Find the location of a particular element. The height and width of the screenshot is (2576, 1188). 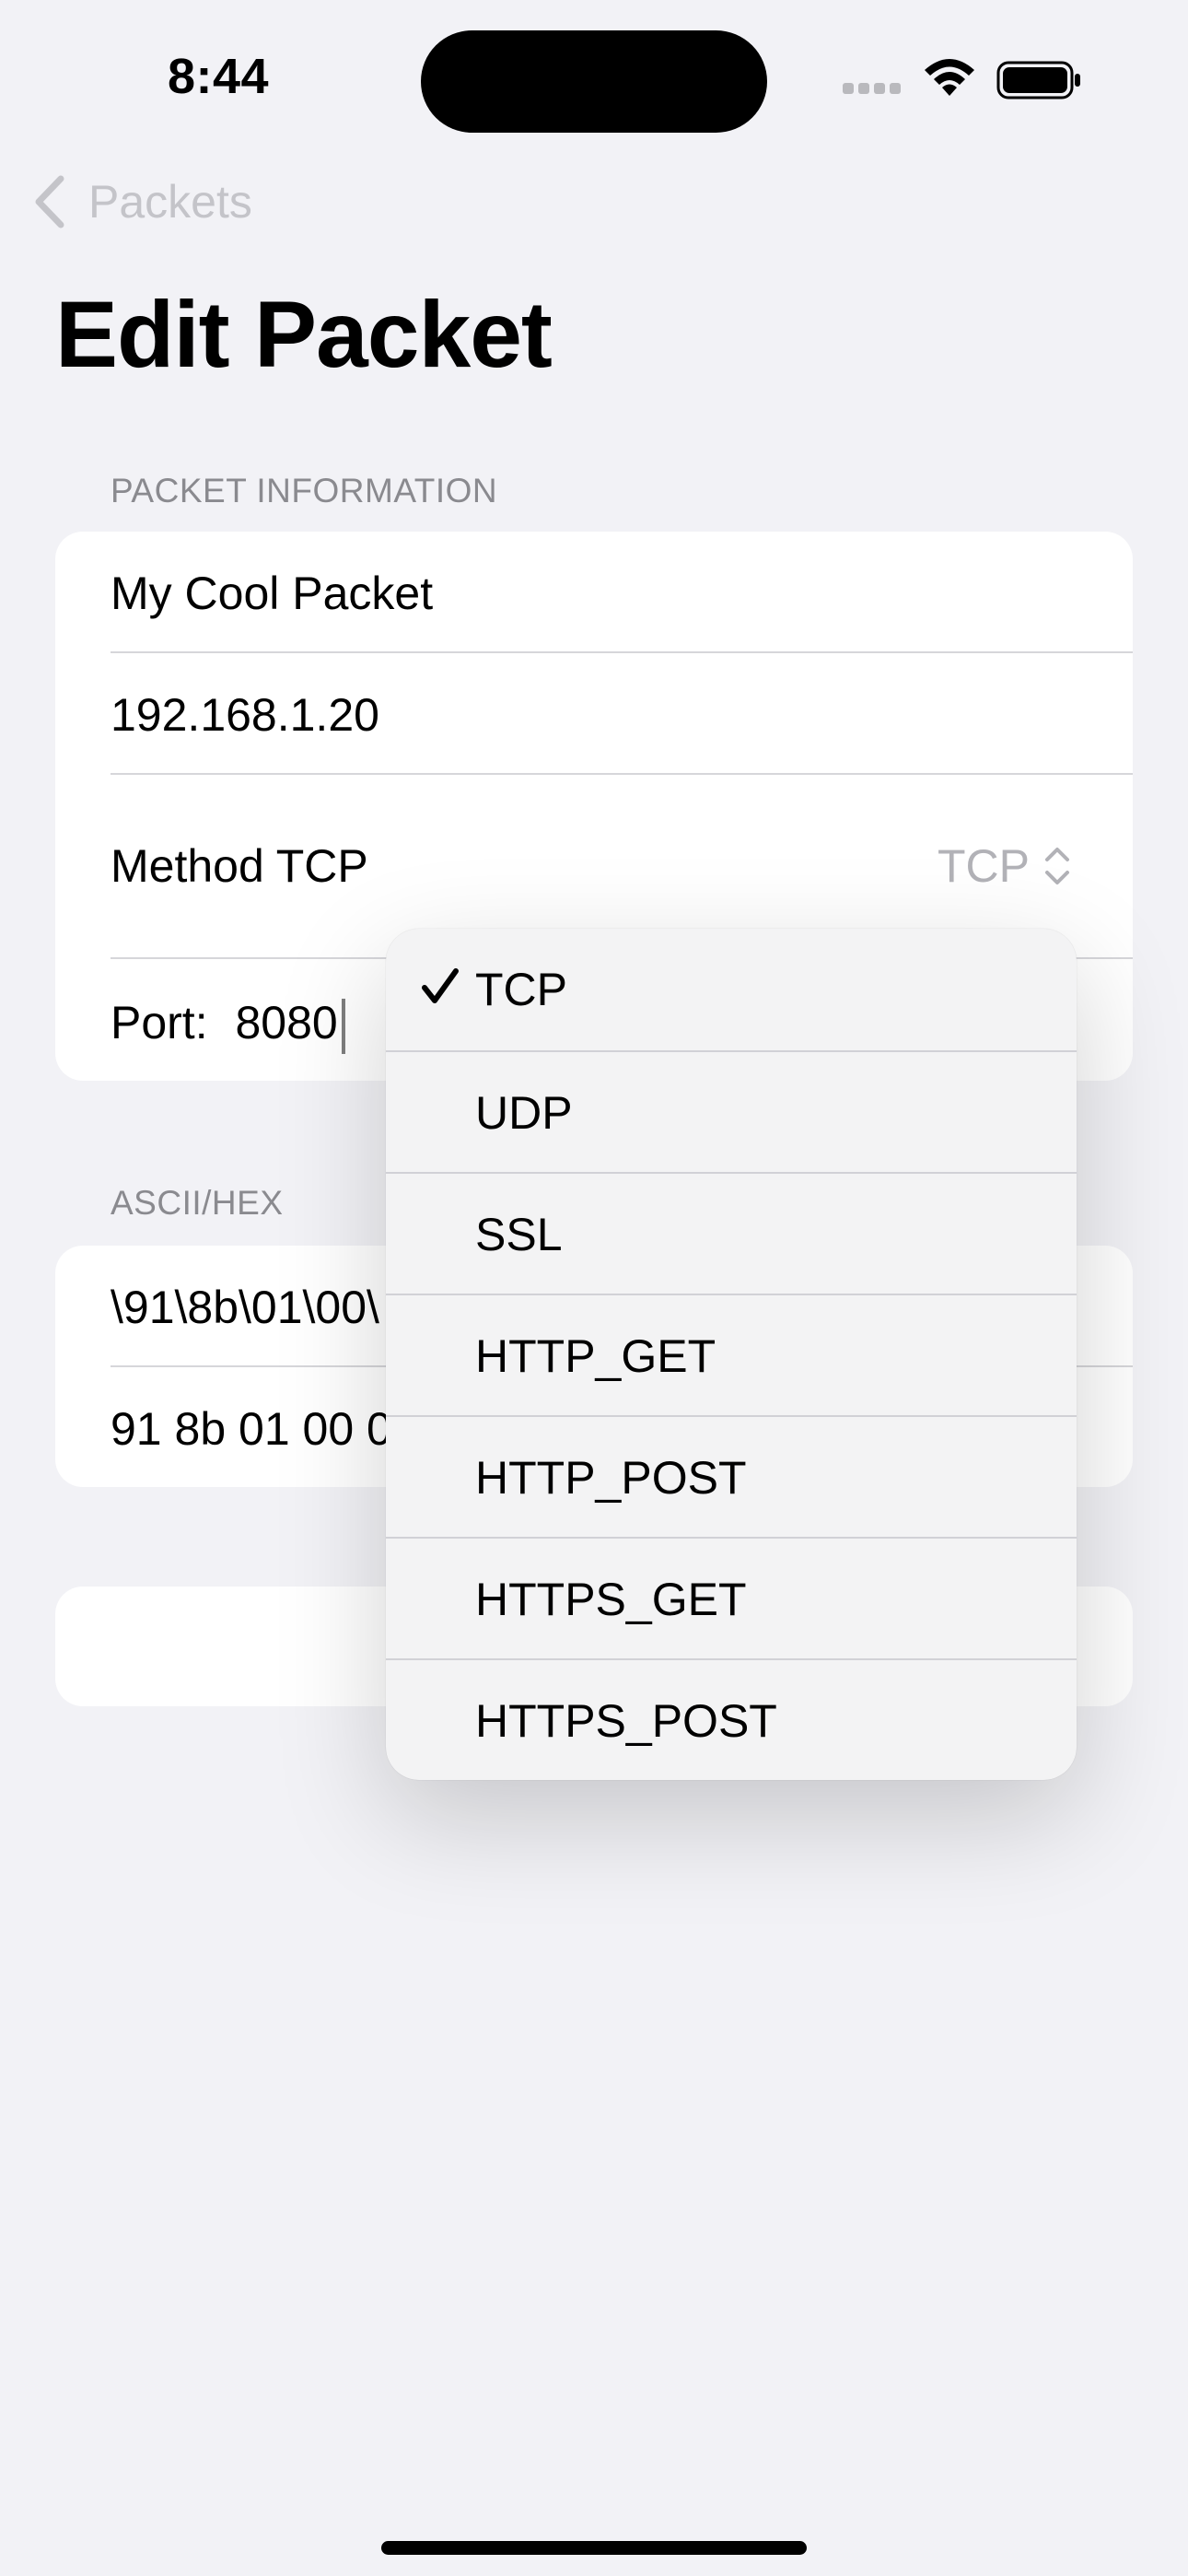

menu-item-label: HTTP_POST is located at coordinates (611, 1478).